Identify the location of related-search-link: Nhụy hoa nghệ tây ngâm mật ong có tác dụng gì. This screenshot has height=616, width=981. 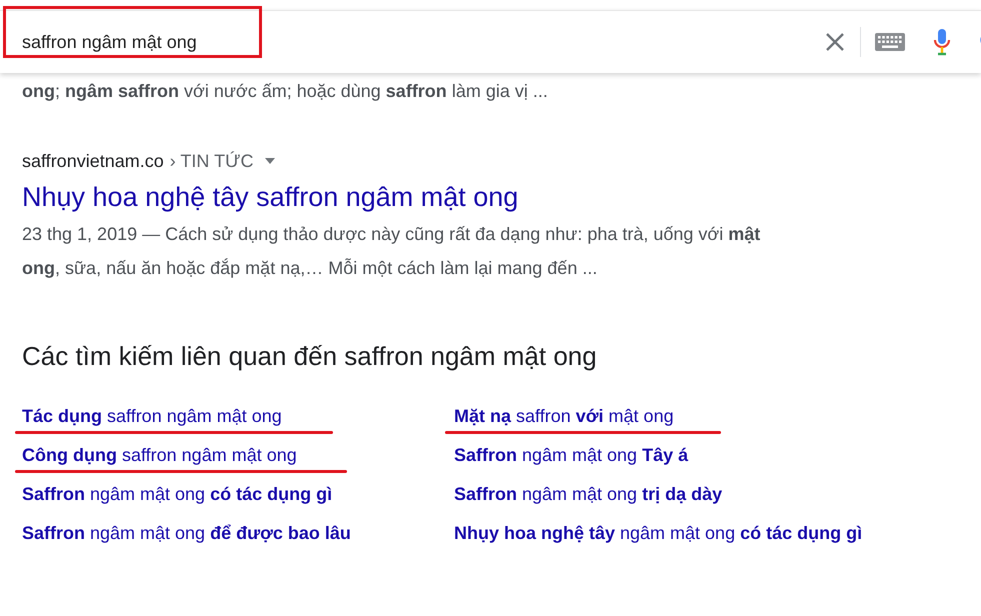
(658, 533).